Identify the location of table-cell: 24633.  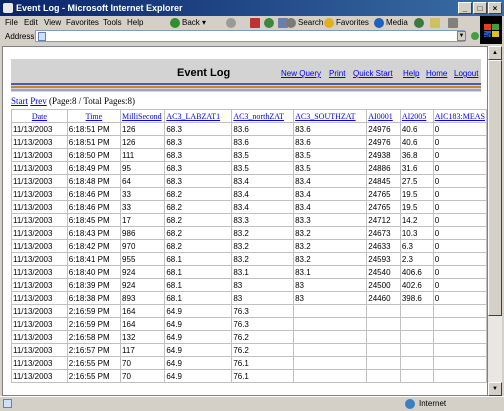
(383, 246).